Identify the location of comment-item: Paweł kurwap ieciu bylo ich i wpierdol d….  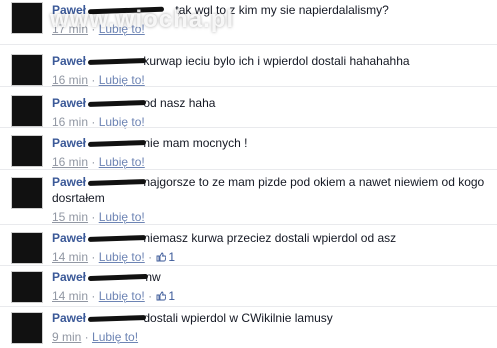
(248, 65).